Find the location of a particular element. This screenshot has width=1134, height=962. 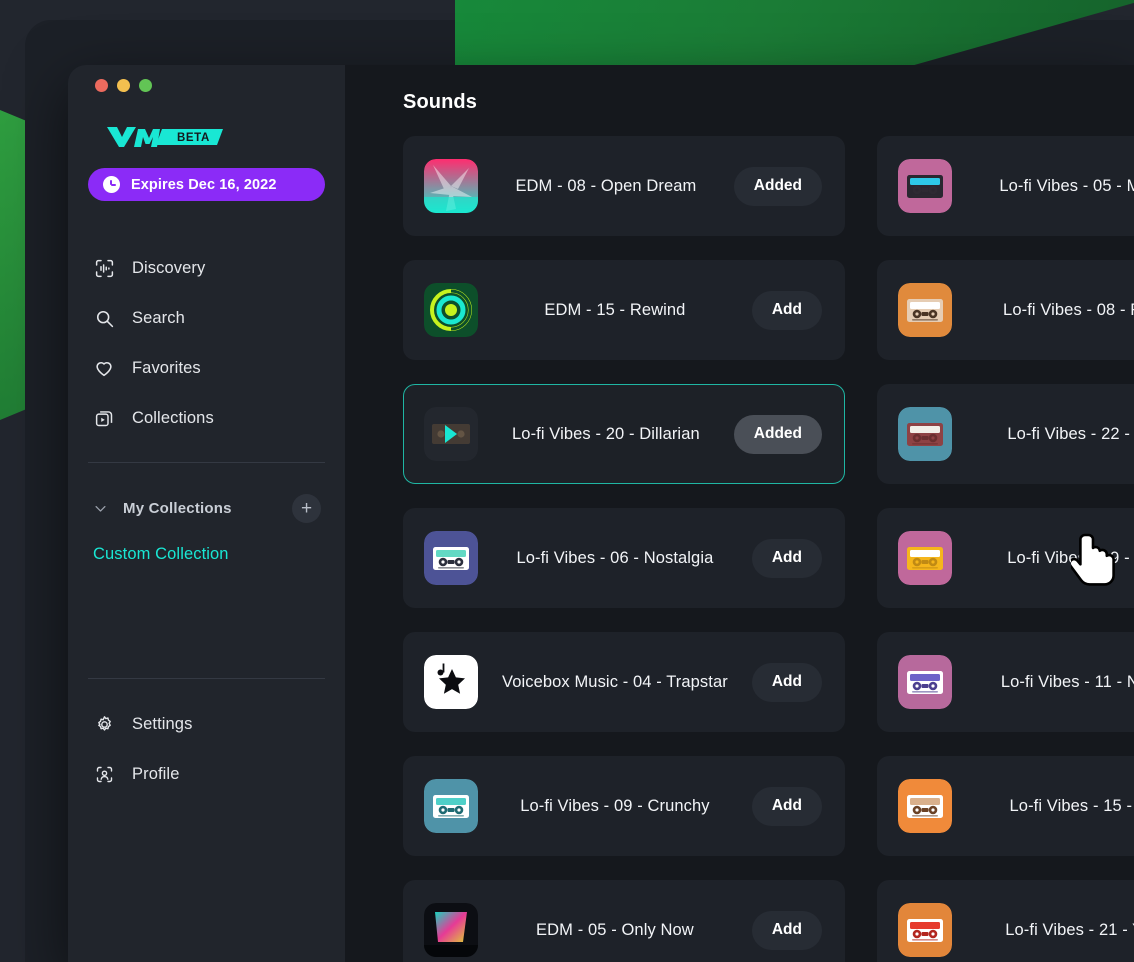

sound-row: Lo-fi Vibes - 22 - TapeAdd is located at coordinates (1005, 434).